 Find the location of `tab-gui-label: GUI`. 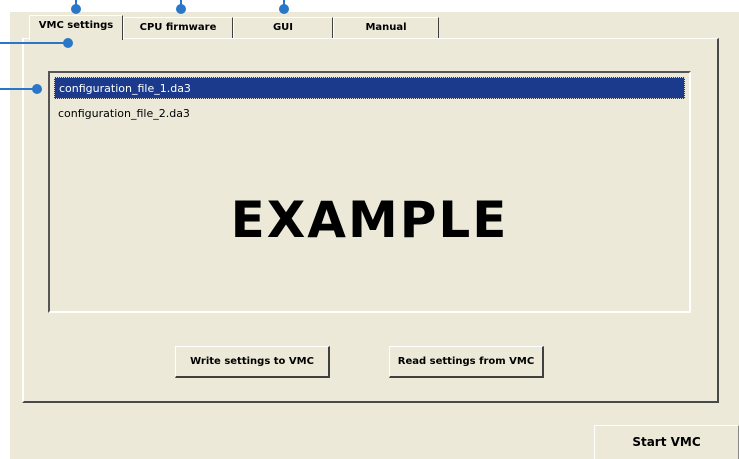

tab-gui-label: GUI is located at coordinates (283, 27).